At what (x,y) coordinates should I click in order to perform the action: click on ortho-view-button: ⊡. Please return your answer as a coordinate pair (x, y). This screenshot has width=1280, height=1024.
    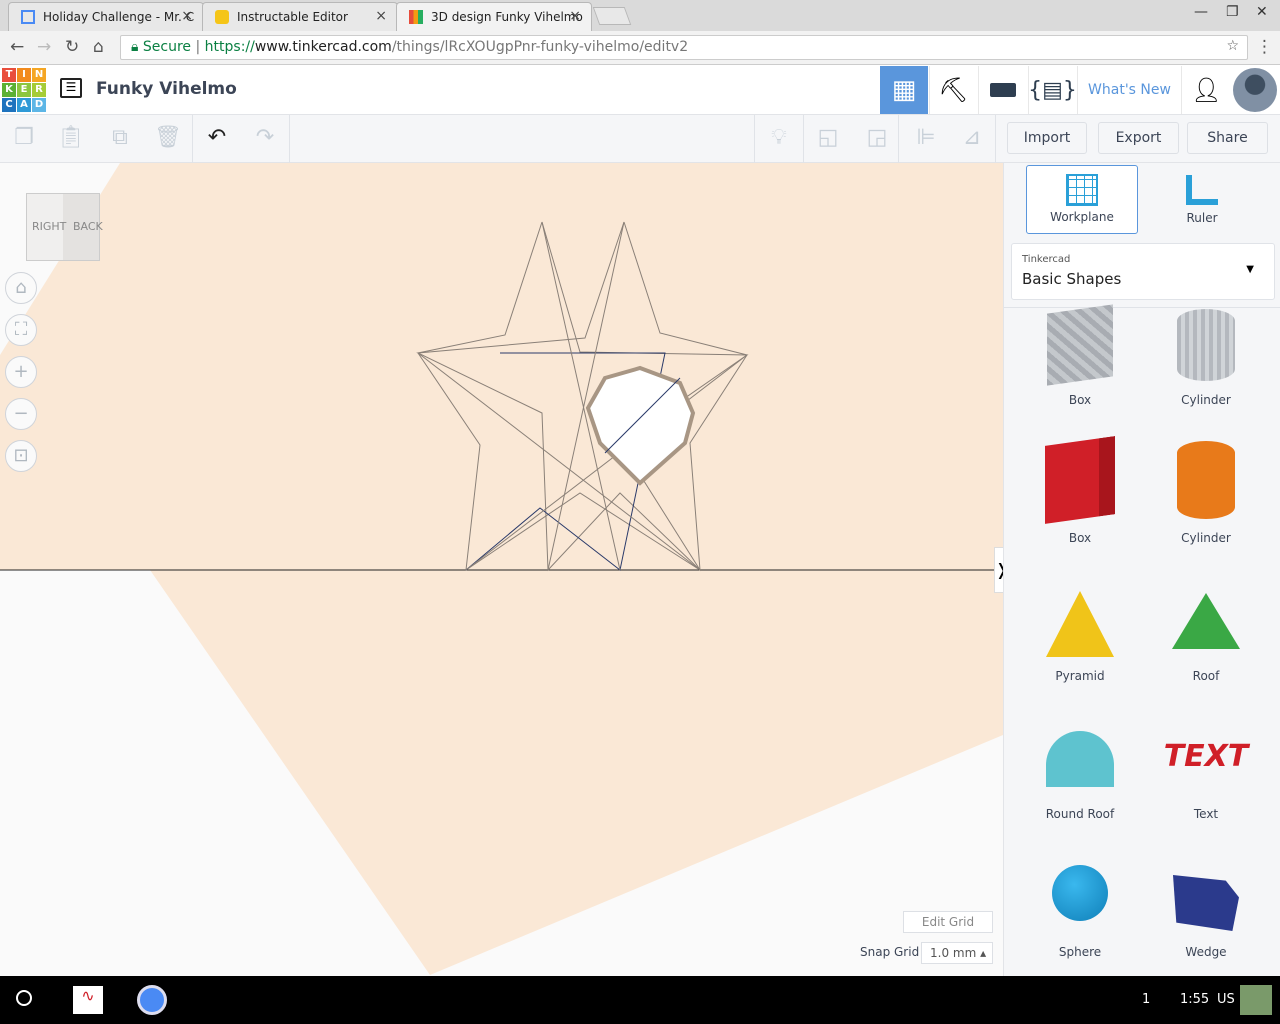
    Looking at the image, I should click on (21, 456).